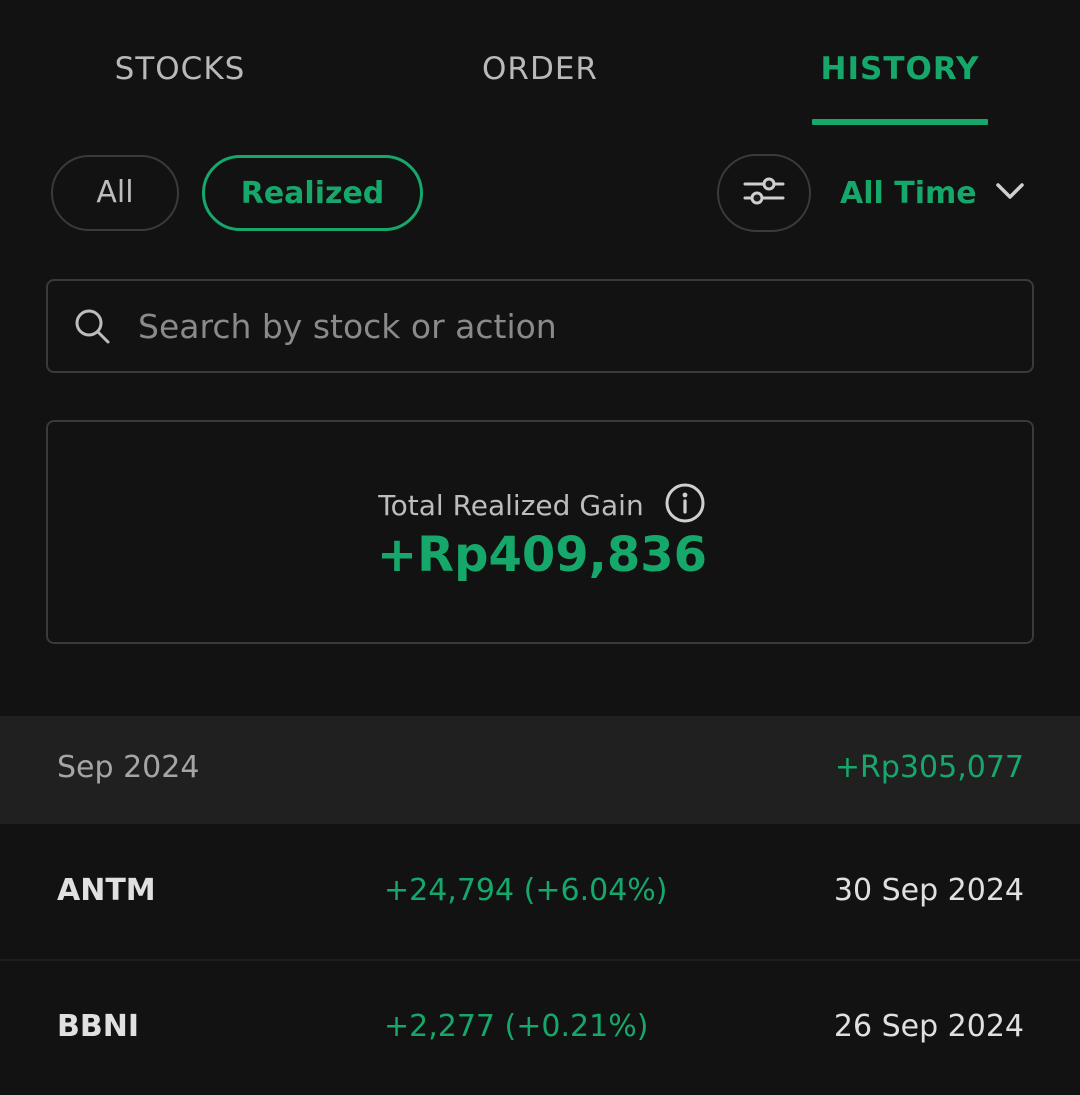 This screenshot has height=1095, width=1080. I want to click on summary-label-row: Total Realized Gain, so click(542, 505).